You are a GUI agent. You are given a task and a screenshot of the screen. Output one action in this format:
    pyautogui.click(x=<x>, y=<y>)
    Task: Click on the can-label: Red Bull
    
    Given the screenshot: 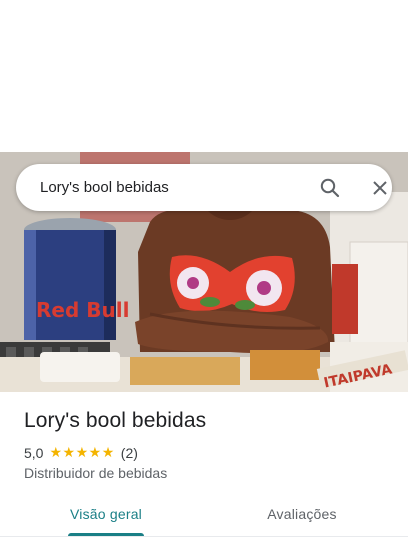 What is the action you would take?
    pyautogui.click(x=82, y=310)
    